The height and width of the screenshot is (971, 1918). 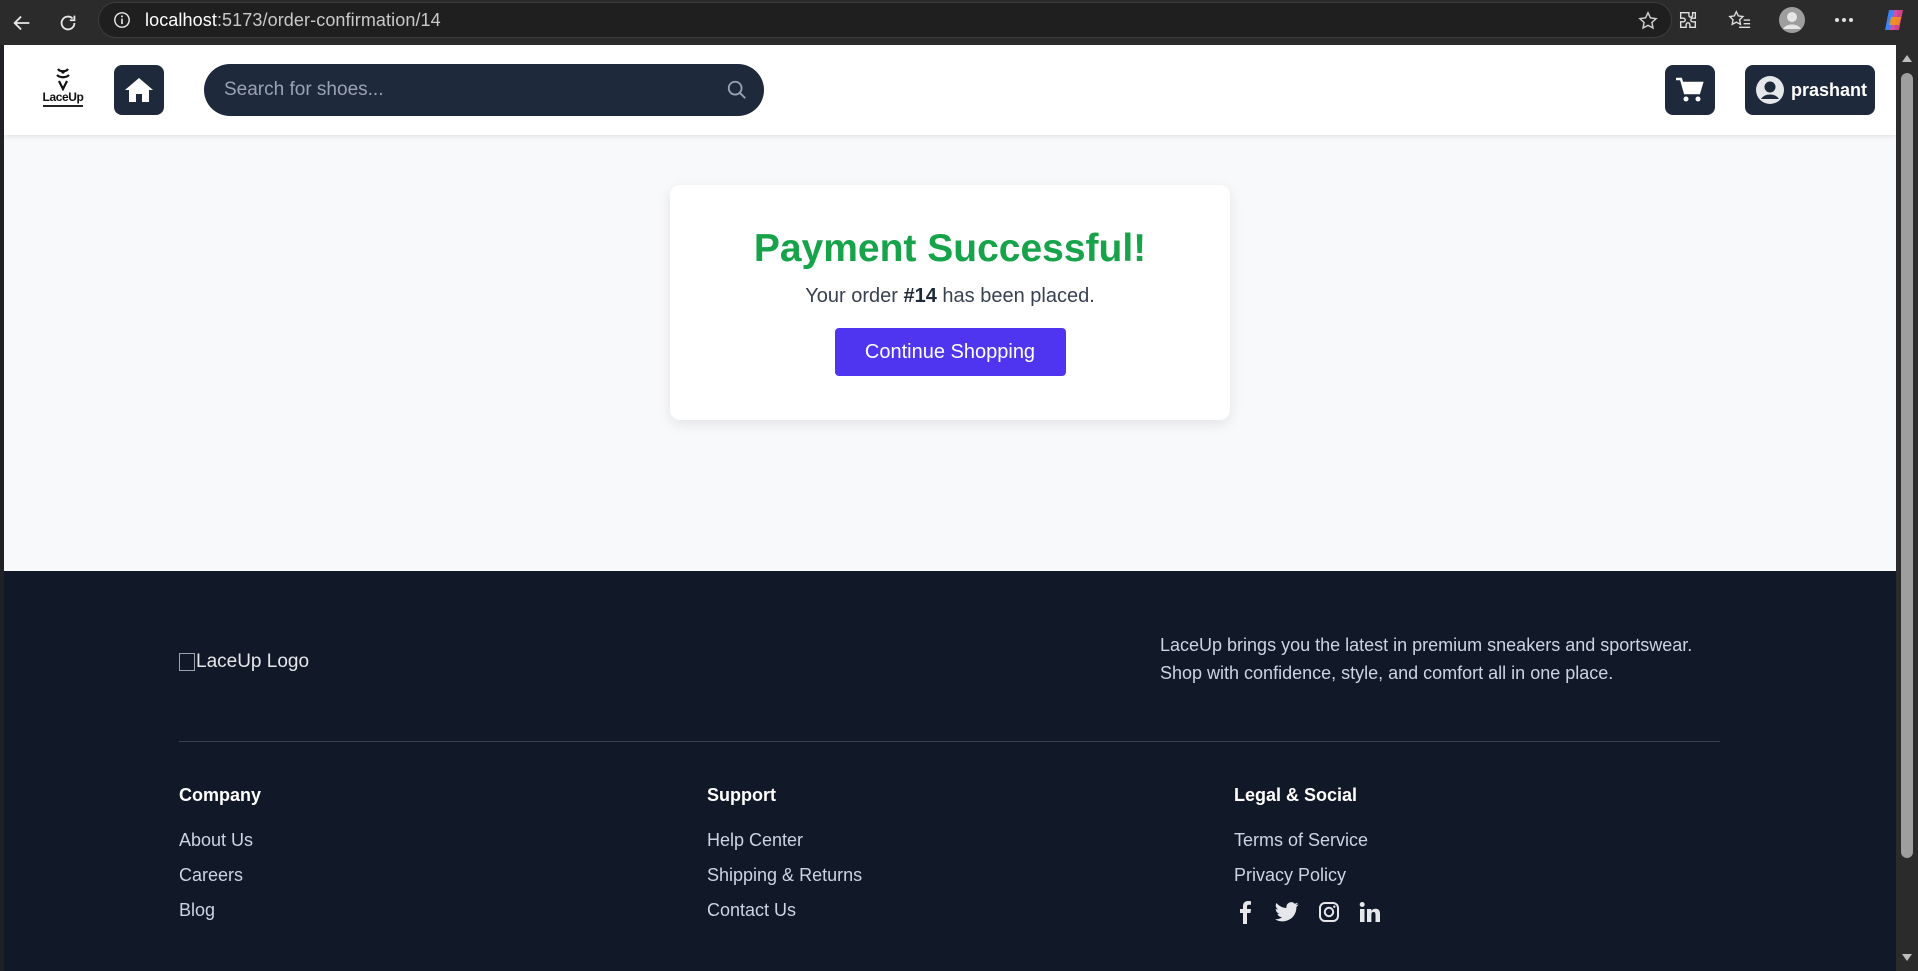 I want to click on footer-heading-company: Company, so click(x=220, y=795).